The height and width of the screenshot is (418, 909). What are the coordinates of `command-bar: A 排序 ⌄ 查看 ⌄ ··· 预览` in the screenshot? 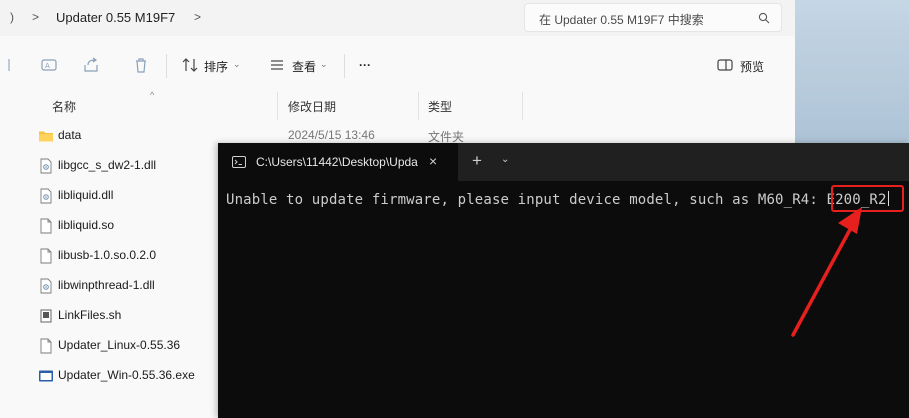 It's located at (397, 66).